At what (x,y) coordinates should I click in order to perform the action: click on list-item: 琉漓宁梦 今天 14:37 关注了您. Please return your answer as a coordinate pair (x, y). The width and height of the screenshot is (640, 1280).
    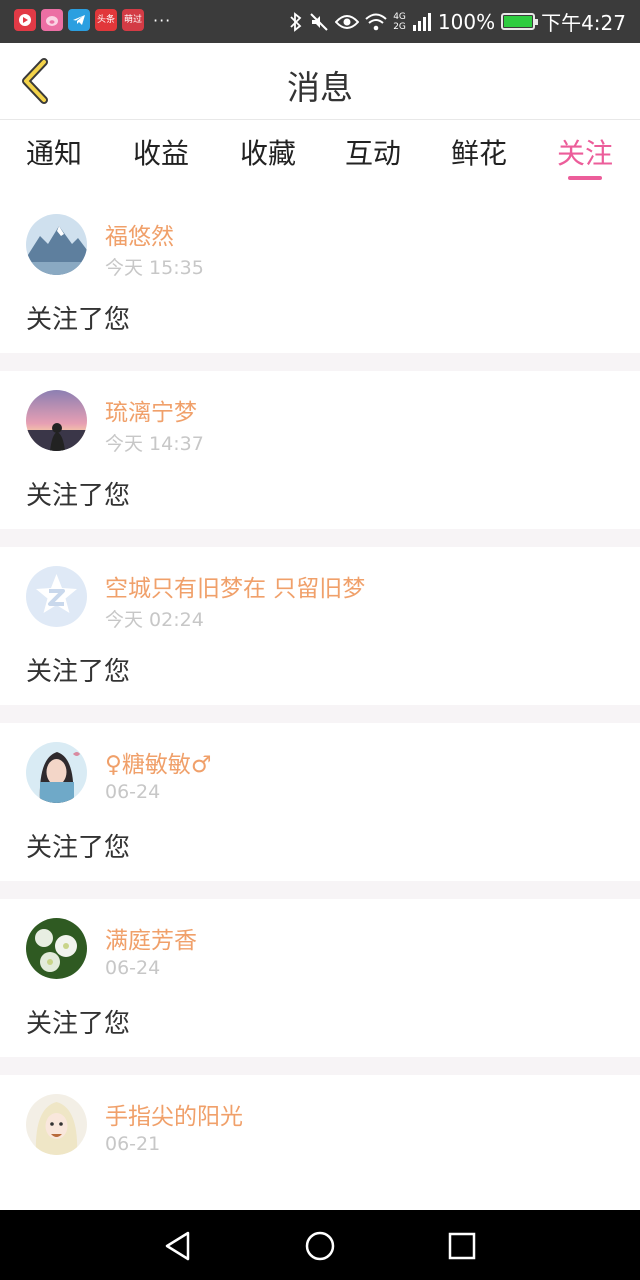
    Looking at the image, I should click on (320, 450).